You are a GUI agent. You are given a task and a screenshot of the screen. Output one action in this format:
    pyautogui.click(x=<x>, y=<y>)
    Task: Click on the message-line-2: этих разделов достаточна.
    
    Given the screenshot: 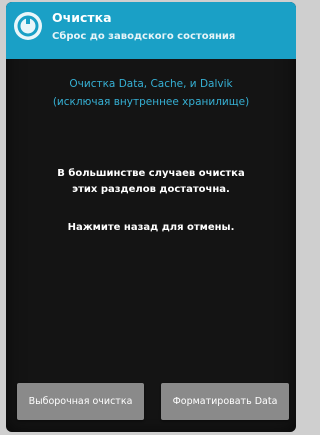 What is the action you would take?
    pyautogui.click(x=151, y=189)
    